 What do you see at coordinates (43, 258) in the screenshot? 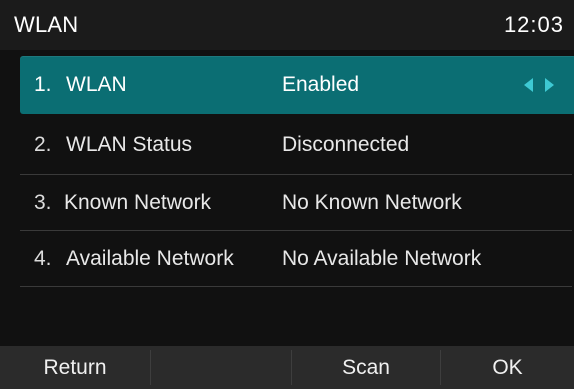
I see `menu-item-number: 4.` at bounding box center [43, 258].